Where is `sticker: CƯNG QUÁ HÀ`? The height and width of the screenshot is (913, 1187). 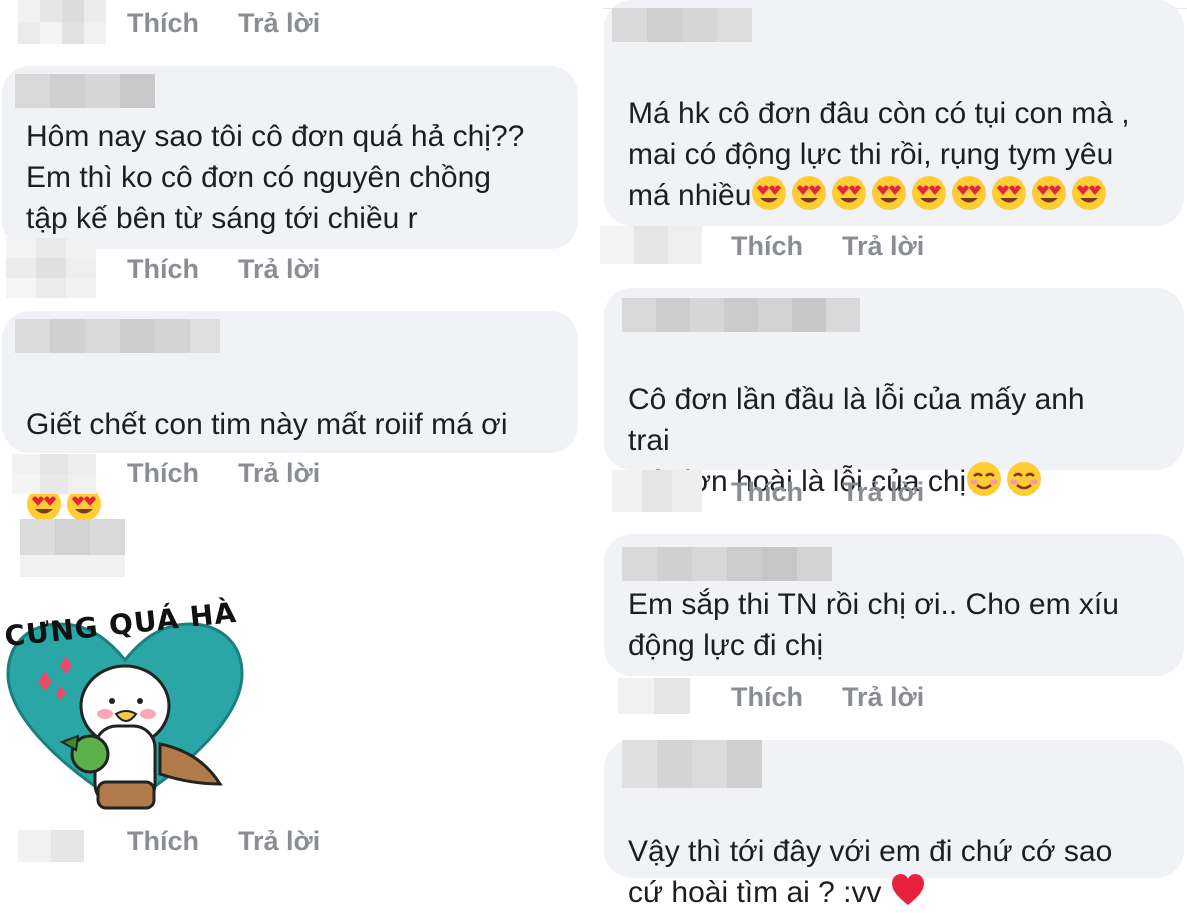 sticker: CƯNG QUÁ HÀ is located at coordinates (125, 706).